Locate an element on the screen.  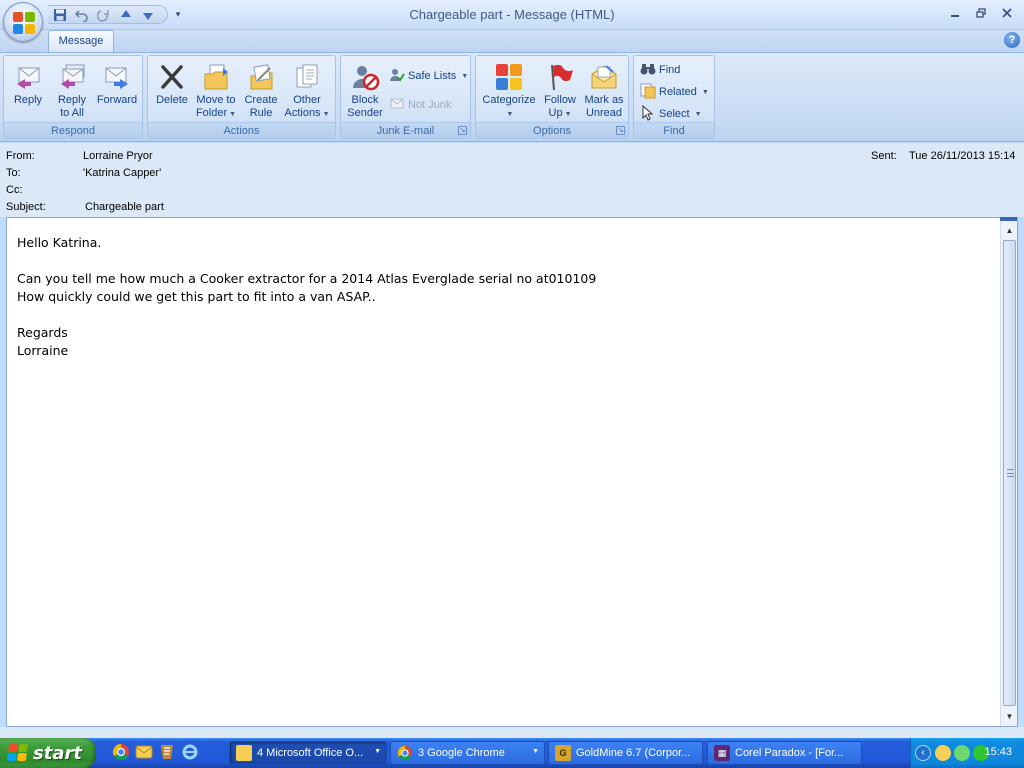
scroll-up-icon: ▲ is located at coordinates (1009, 230).